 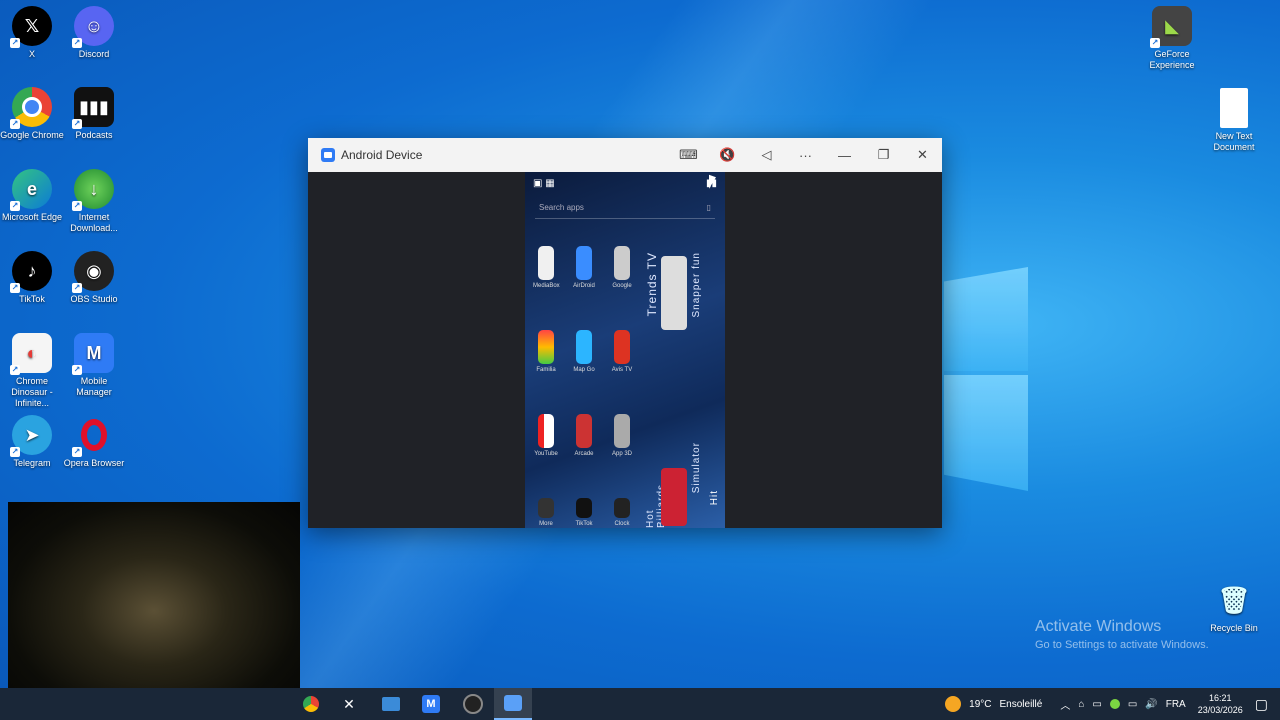 I want to click on desktop-icon-chrome: ↗ Google Chrome, so click(x=32, y=114).